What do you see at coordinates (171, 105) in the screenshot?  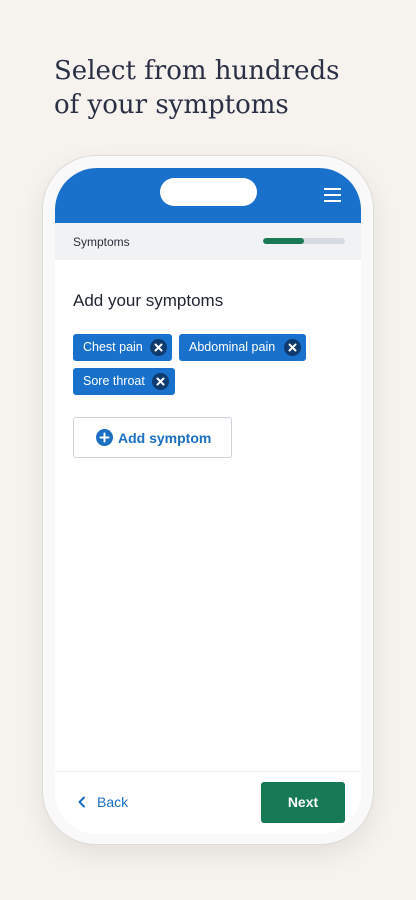 I see `headline-line-2: of your symptoms` at bounding box center [171, 105].